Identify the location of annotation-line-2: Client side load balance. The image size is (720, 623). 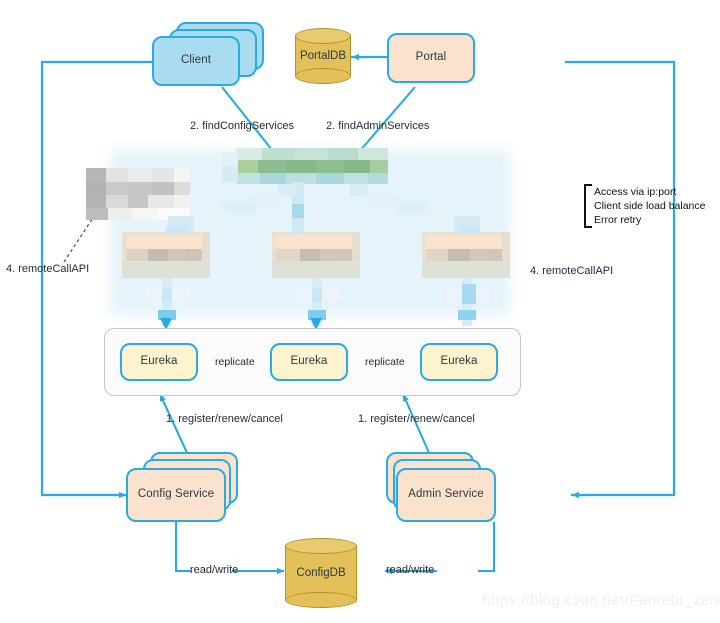
(650, 205).